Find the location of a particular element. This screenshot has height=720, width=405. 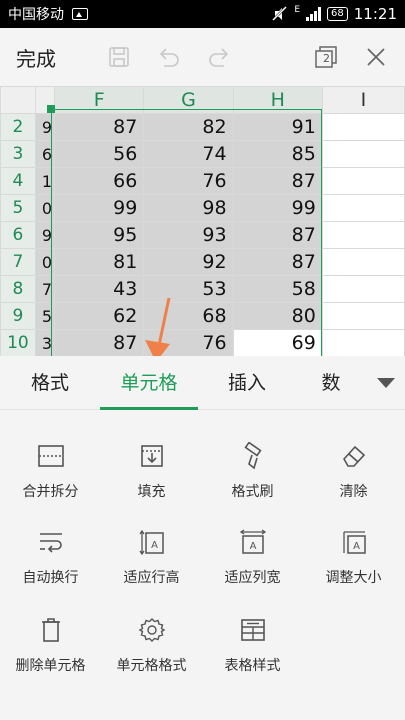

merge-split-button: 合并拆分 is located at coordinates (50, 471).